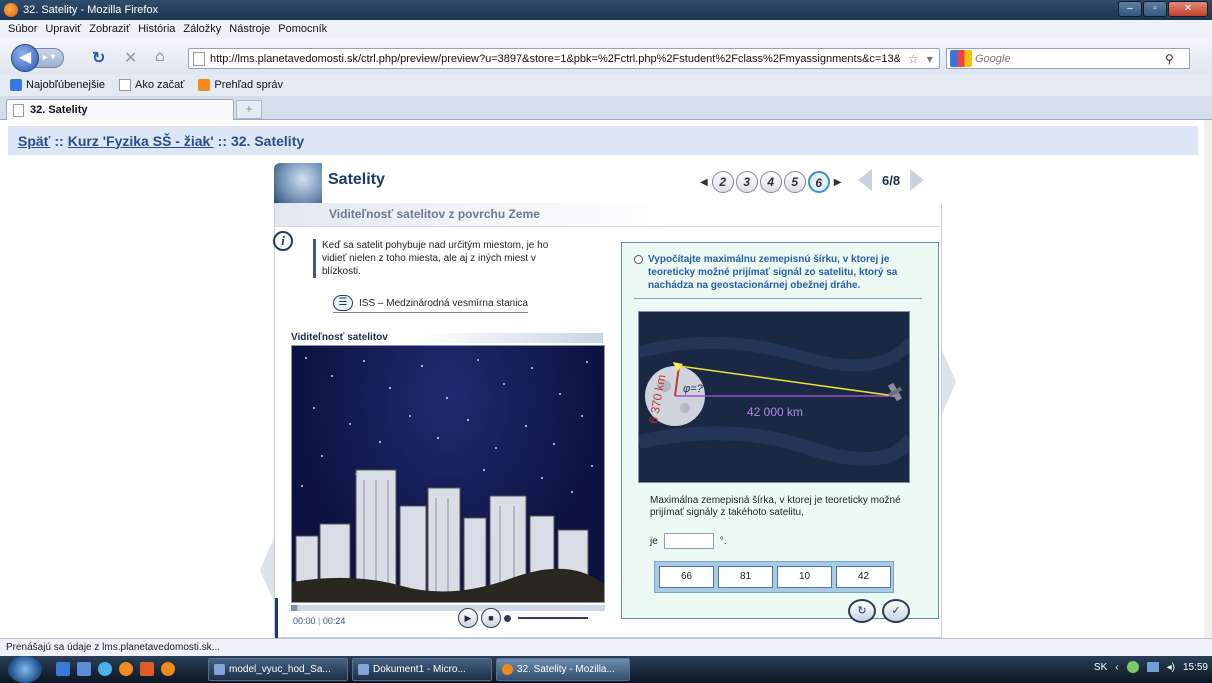 This screenshot has height=683, width=1212. I want to click on stop-icon: ✕, so click(130, 58).